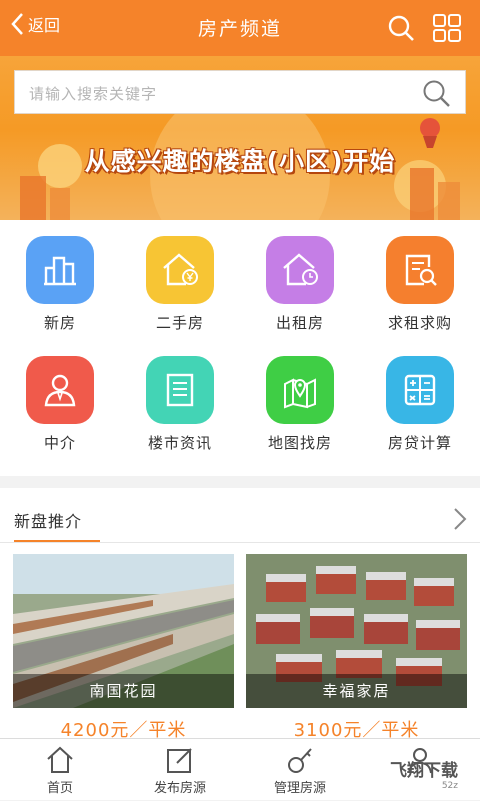 The height and width of the screenshot is (801, 480). What do you see at coordinates (240, 28) in the screenshot?
I see `top-bar: 返回 房产频道` at bounding box center [240, 28].